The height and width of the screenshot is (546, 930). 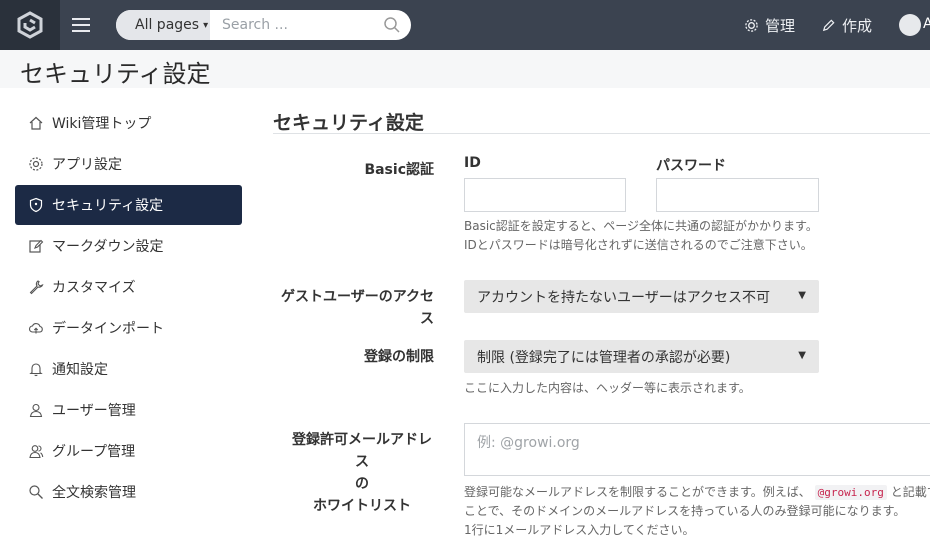 I want to click on whitelist-label: 登録許可メールアドレス の ホワイトリスト, so click(x=352, y=473).